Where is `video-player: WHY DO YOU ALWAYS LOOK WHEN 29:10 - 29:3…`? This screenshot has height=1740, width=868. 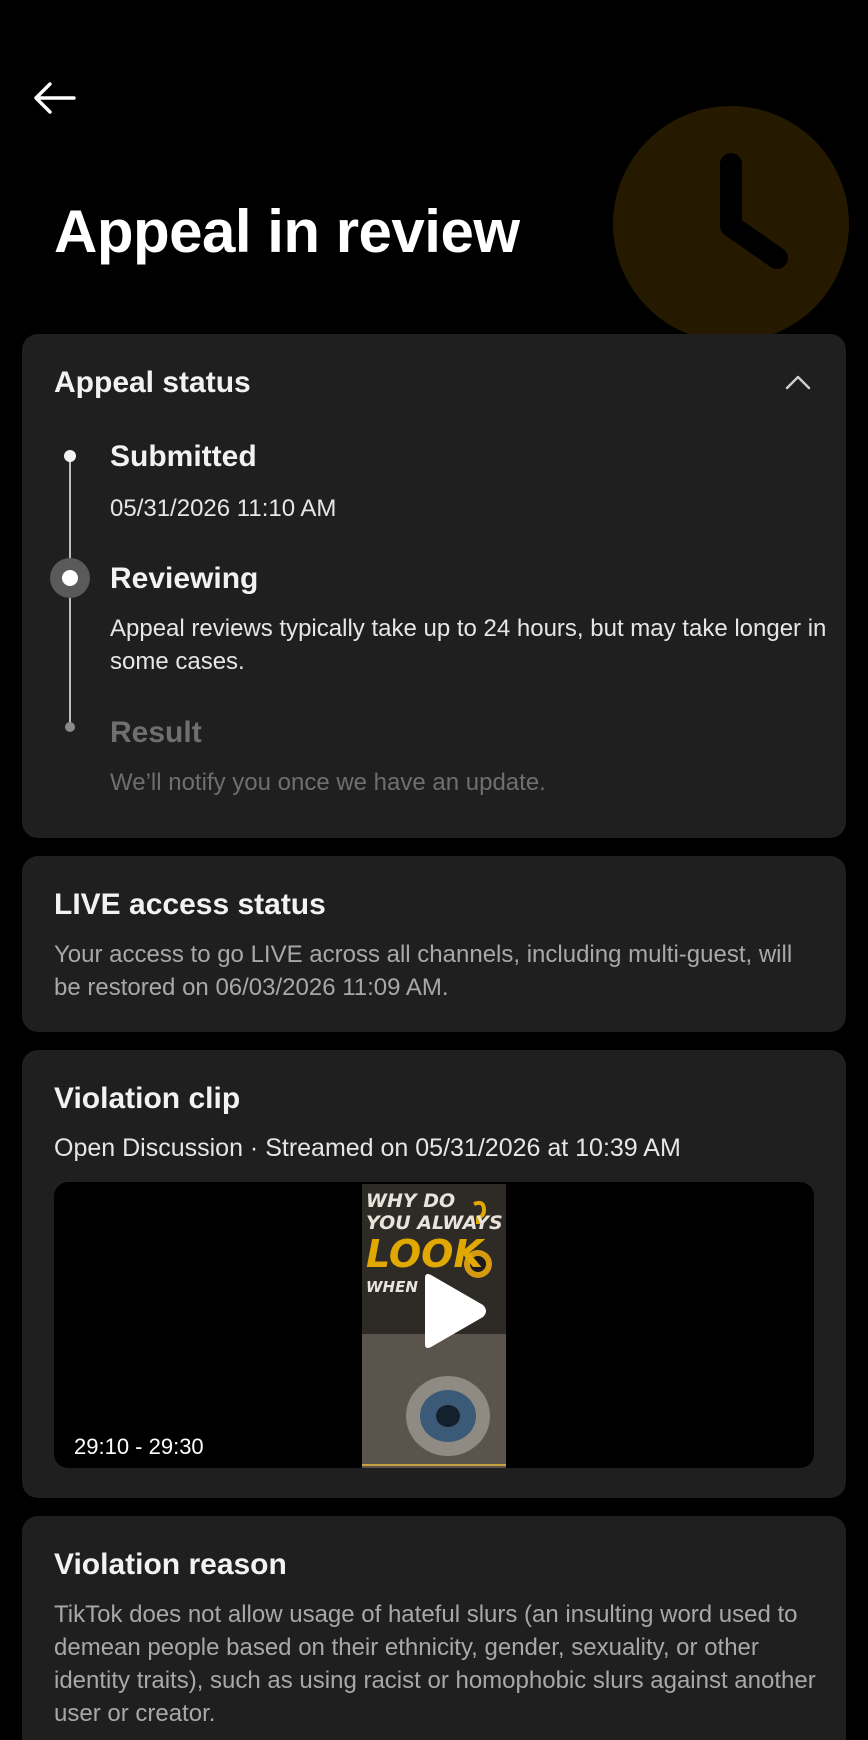
video-player: WHY DO YOU ALWAYS LOOK WHEN 29:10 - 29:3… is located at coordinates (434, 1325).